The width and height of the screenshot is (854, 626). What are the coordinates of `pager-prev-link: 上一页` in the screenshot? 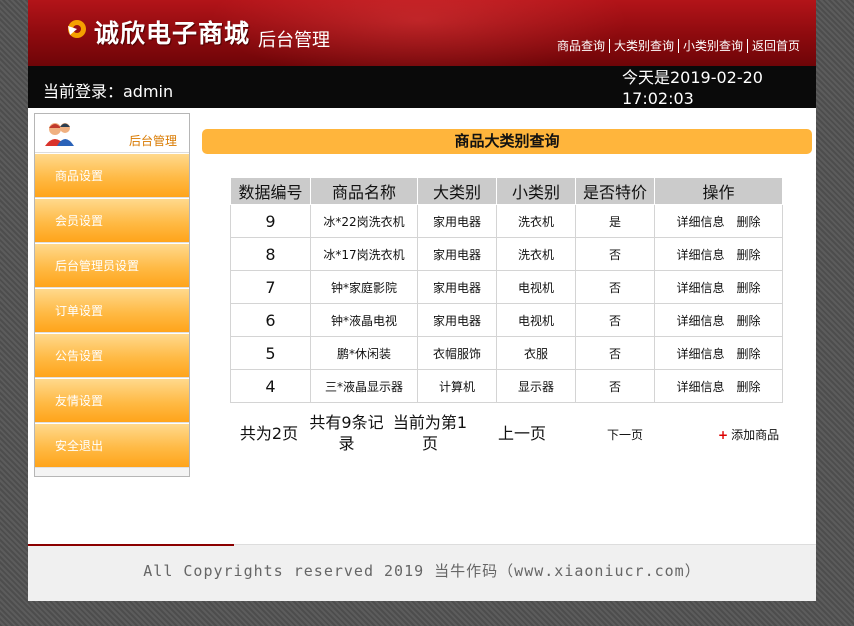 It's located at (522, 433).